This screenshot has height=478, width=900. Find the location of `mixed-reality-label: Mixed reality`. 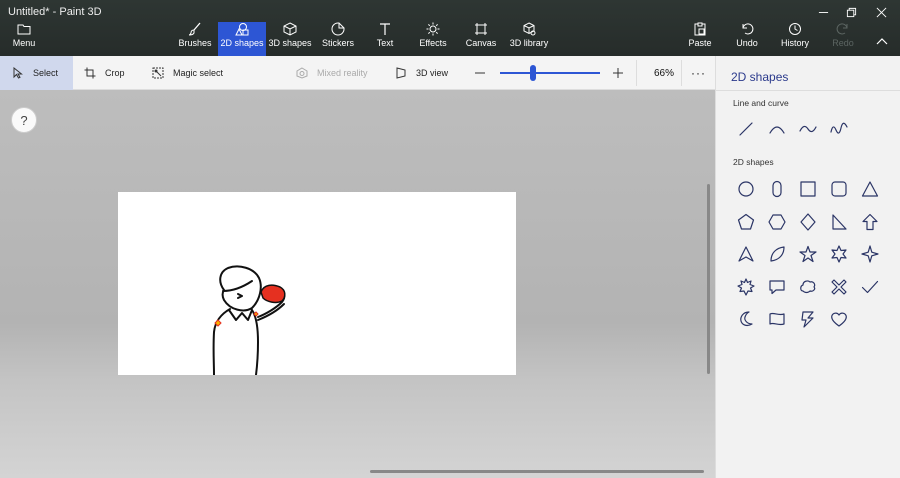

mixed-reality-label: Mixed reality is located at coordinates (342, 73).